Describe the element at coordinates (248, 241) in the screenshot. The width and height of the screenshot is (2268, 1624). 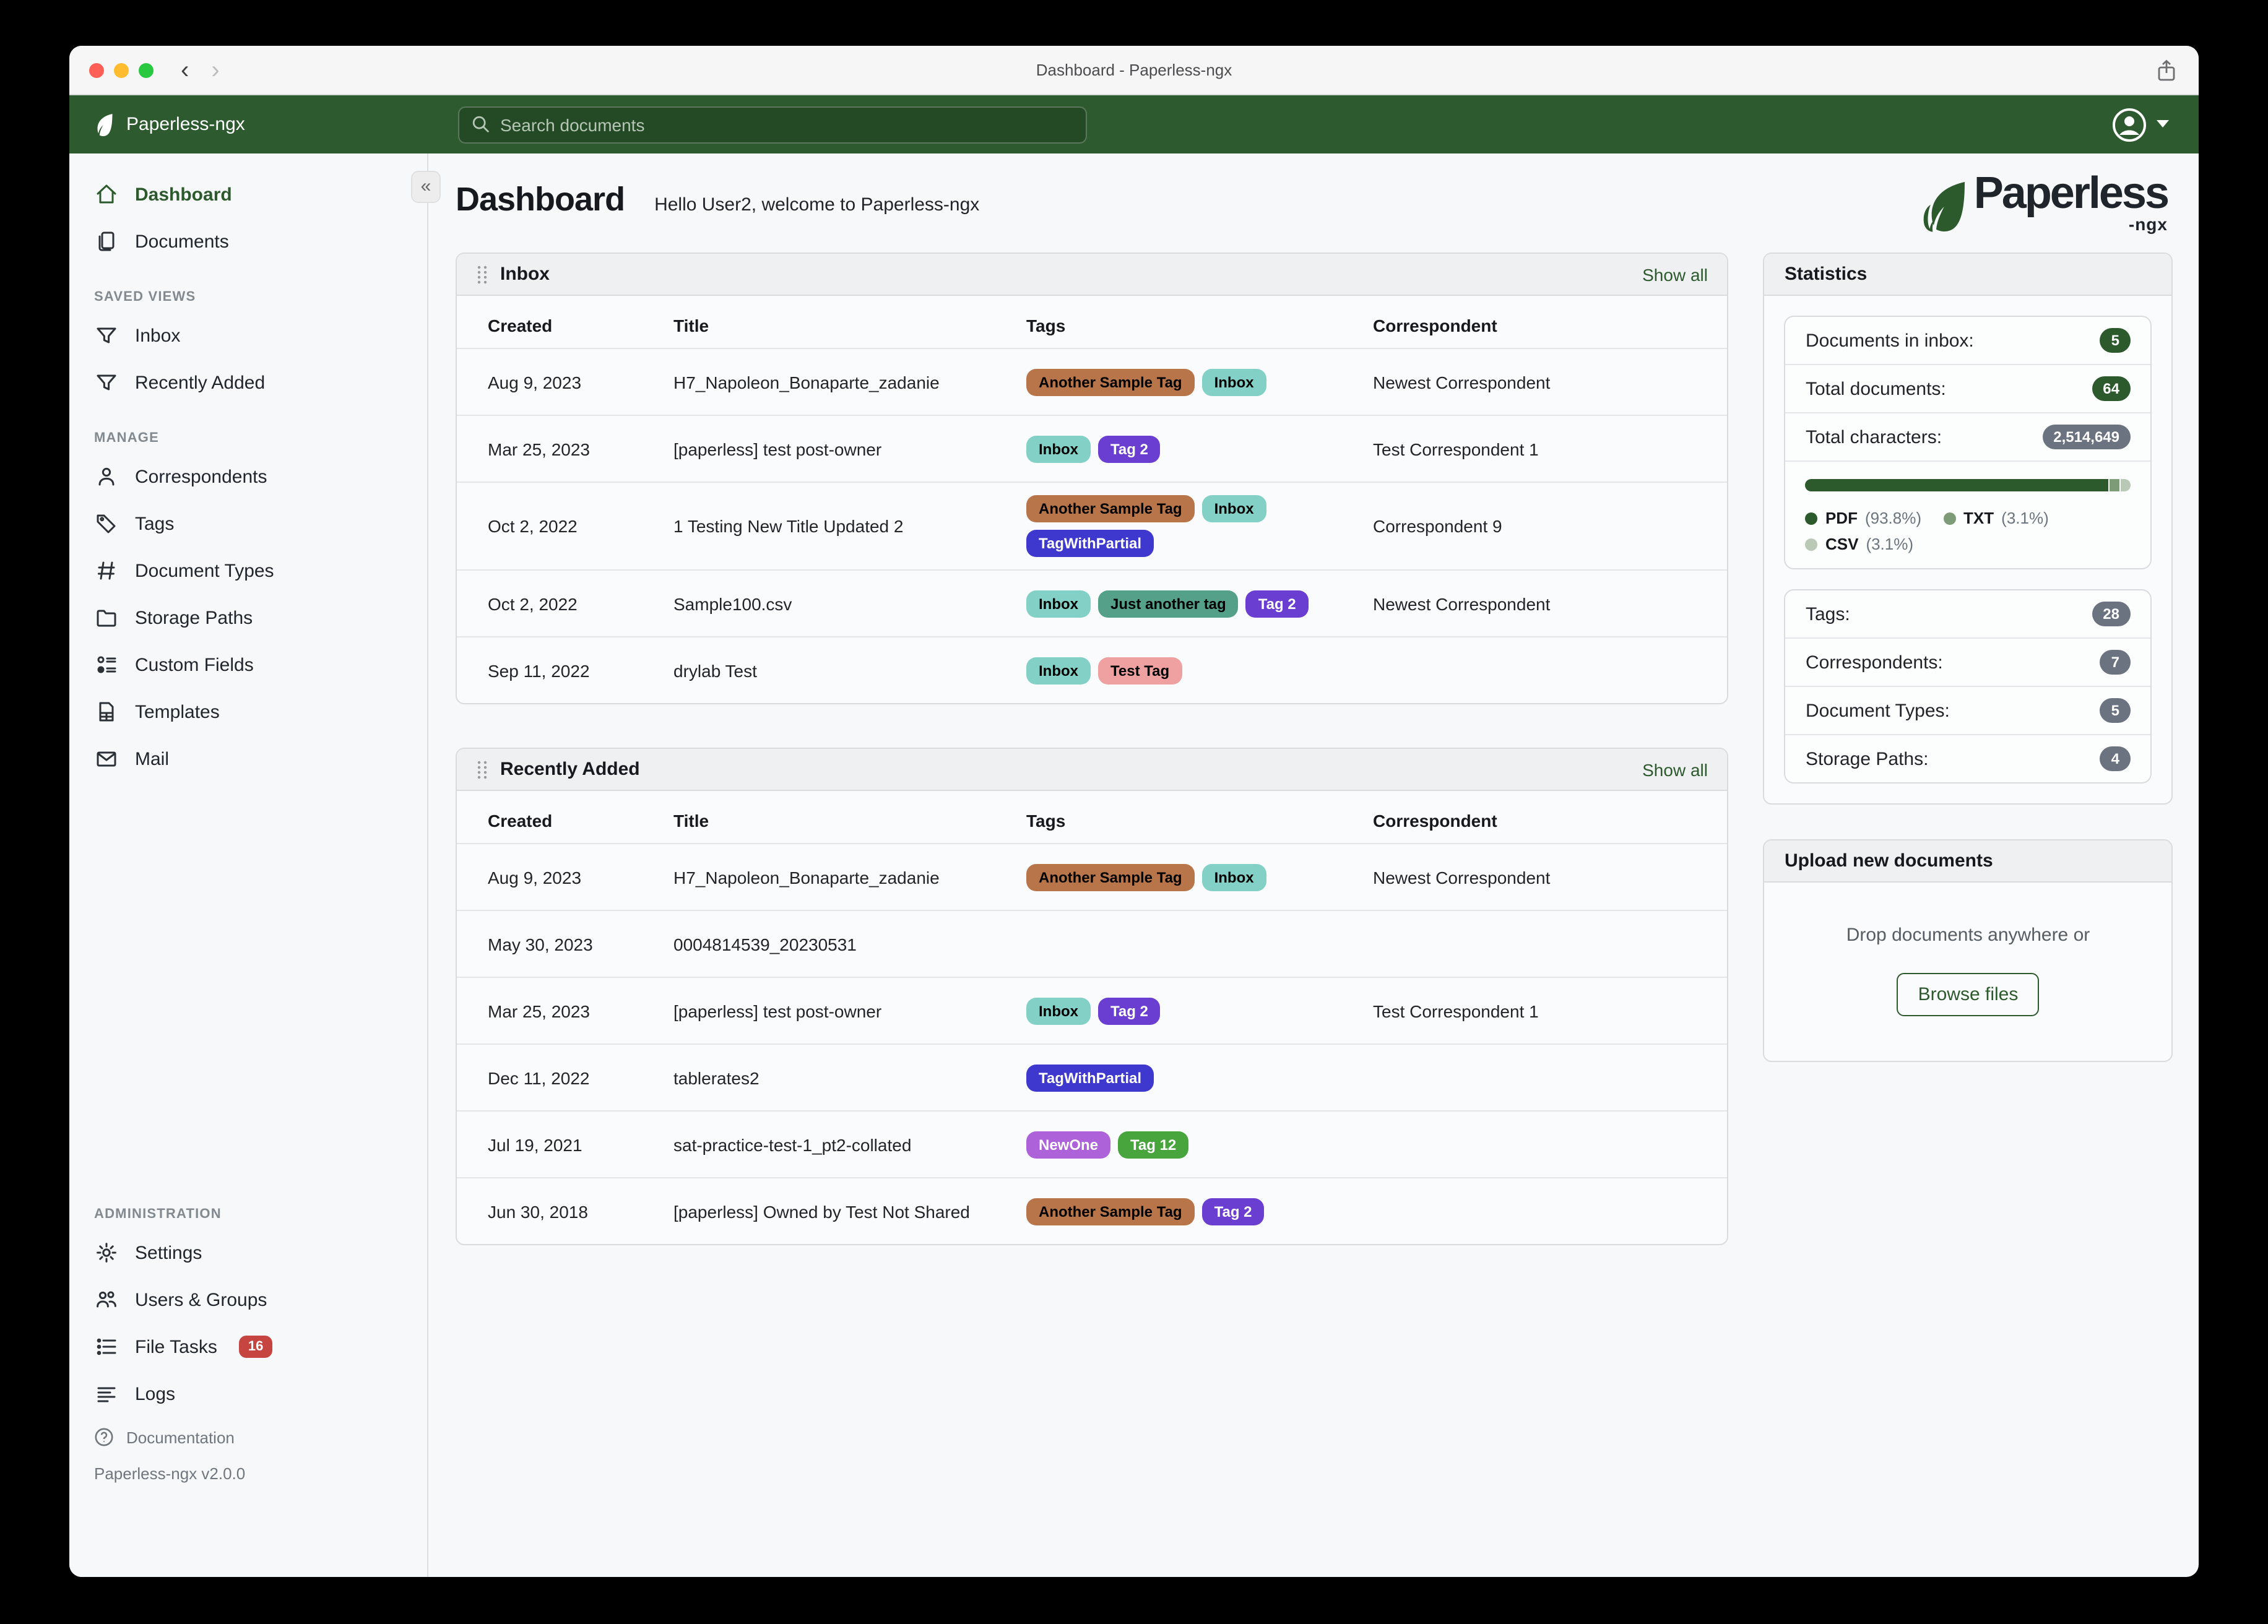
I see `sidebar-item-documents: Documents` at that location.